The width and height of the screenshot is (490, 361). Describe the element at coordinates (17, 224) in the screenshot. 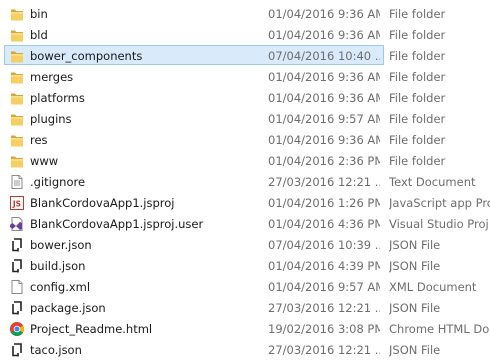

I see `visual-studio-icon` at that location.